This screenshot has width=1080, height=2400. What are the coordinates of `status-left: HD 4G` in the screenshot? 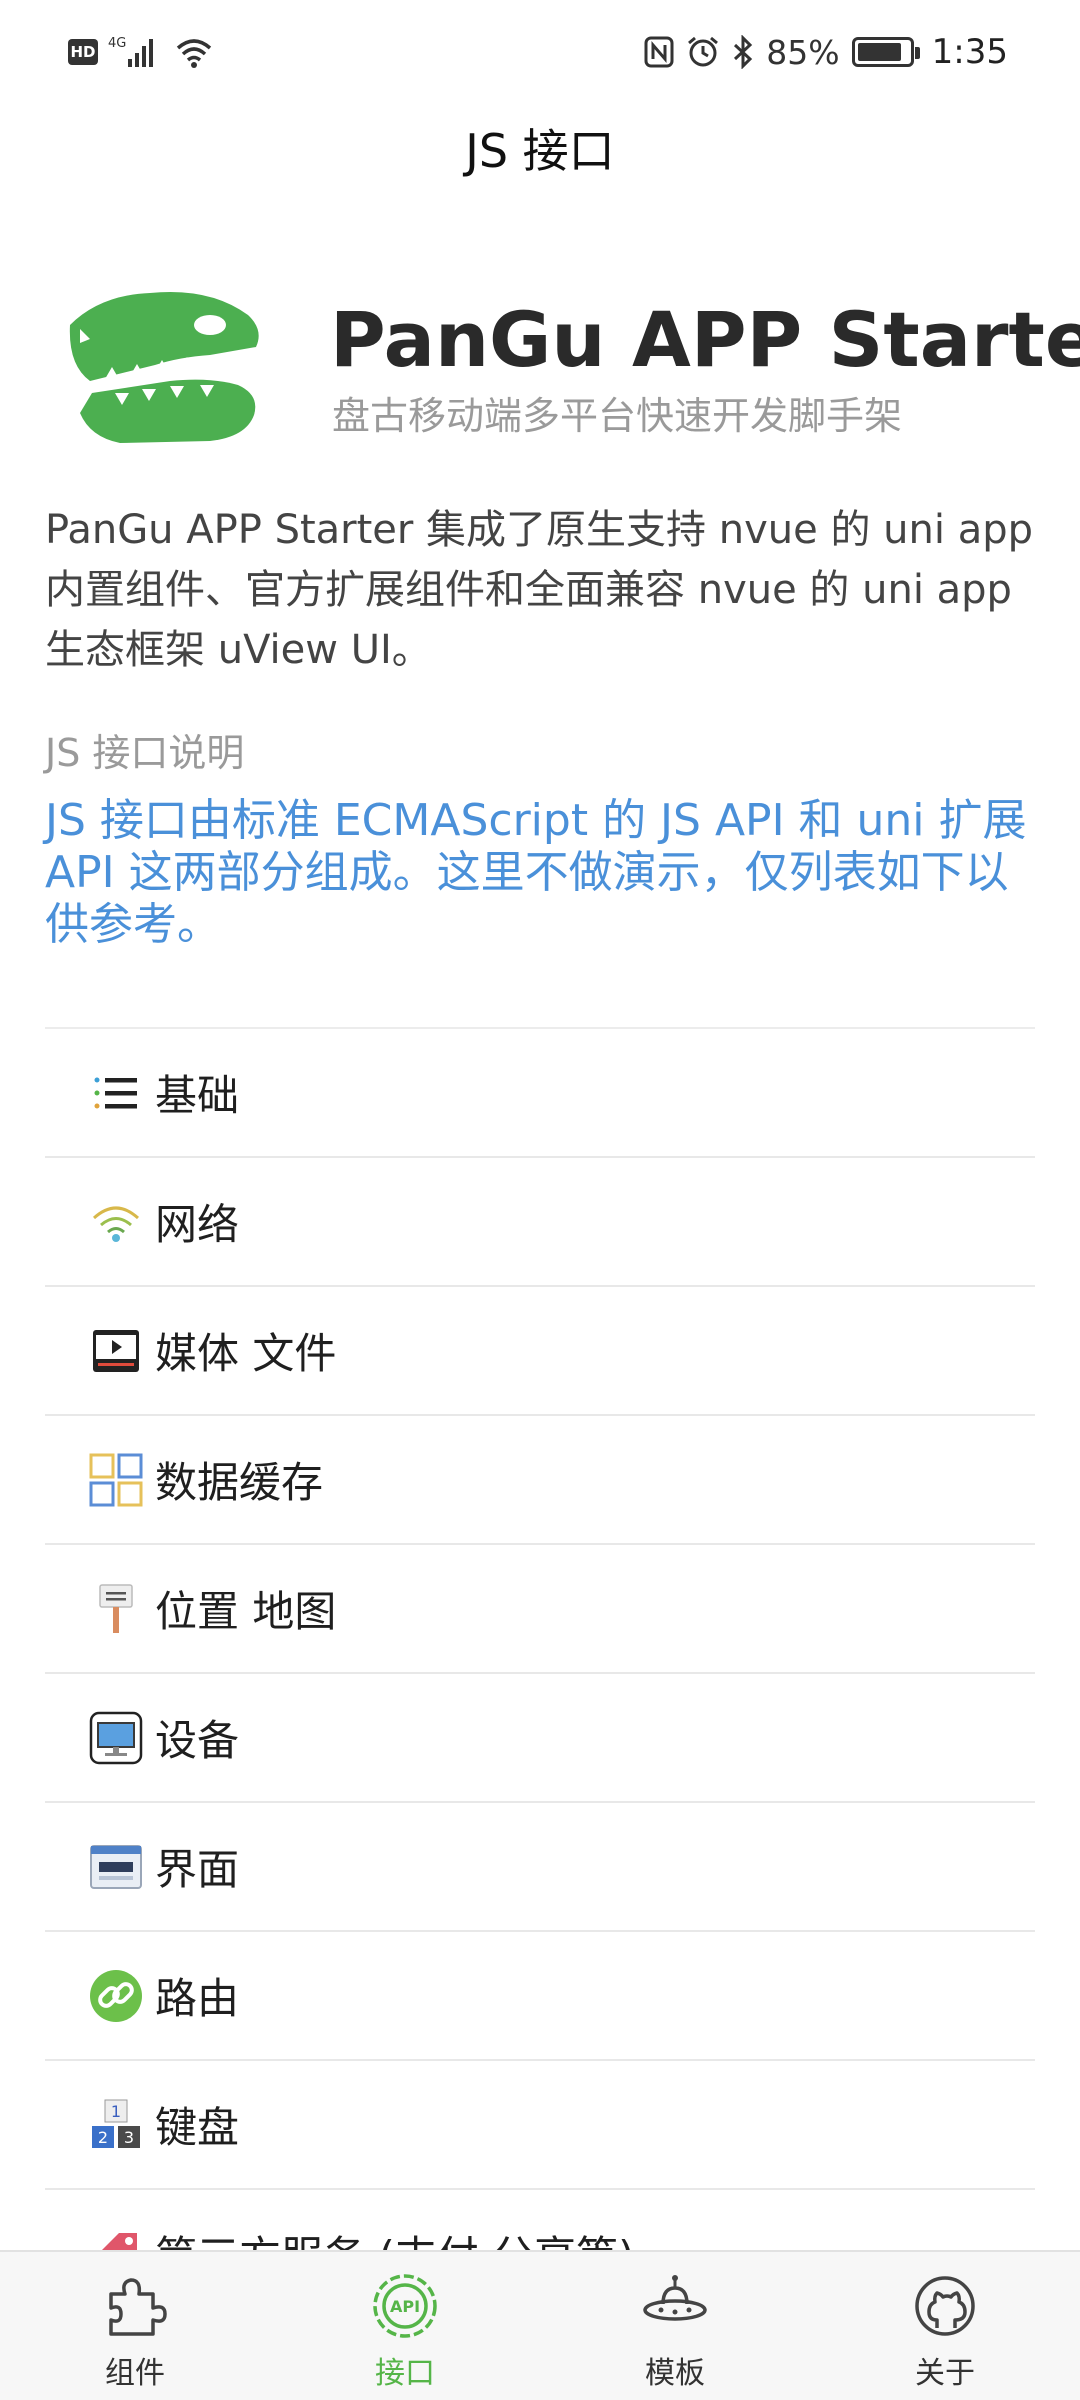 It's located at (141, 52).